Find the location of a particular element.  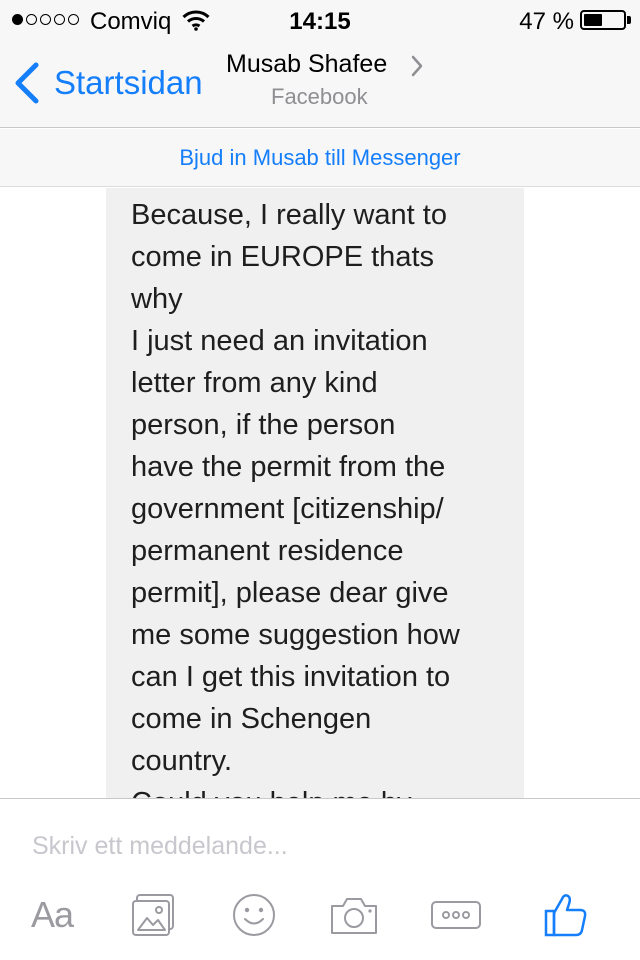

more-button is located at coordinates (456, 915).